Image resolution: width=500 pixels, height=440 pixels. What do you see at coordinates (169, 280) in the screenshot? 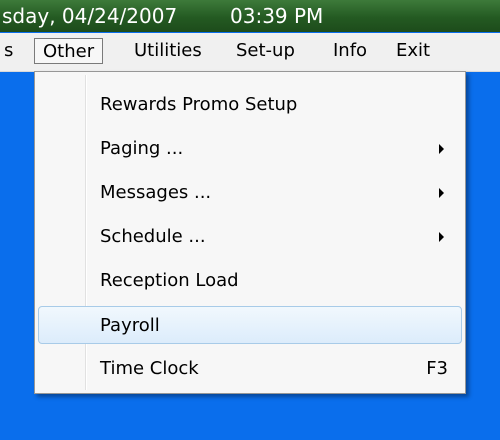
I see `menu-option-label: Reception Load` at bounding box center [169, 280].